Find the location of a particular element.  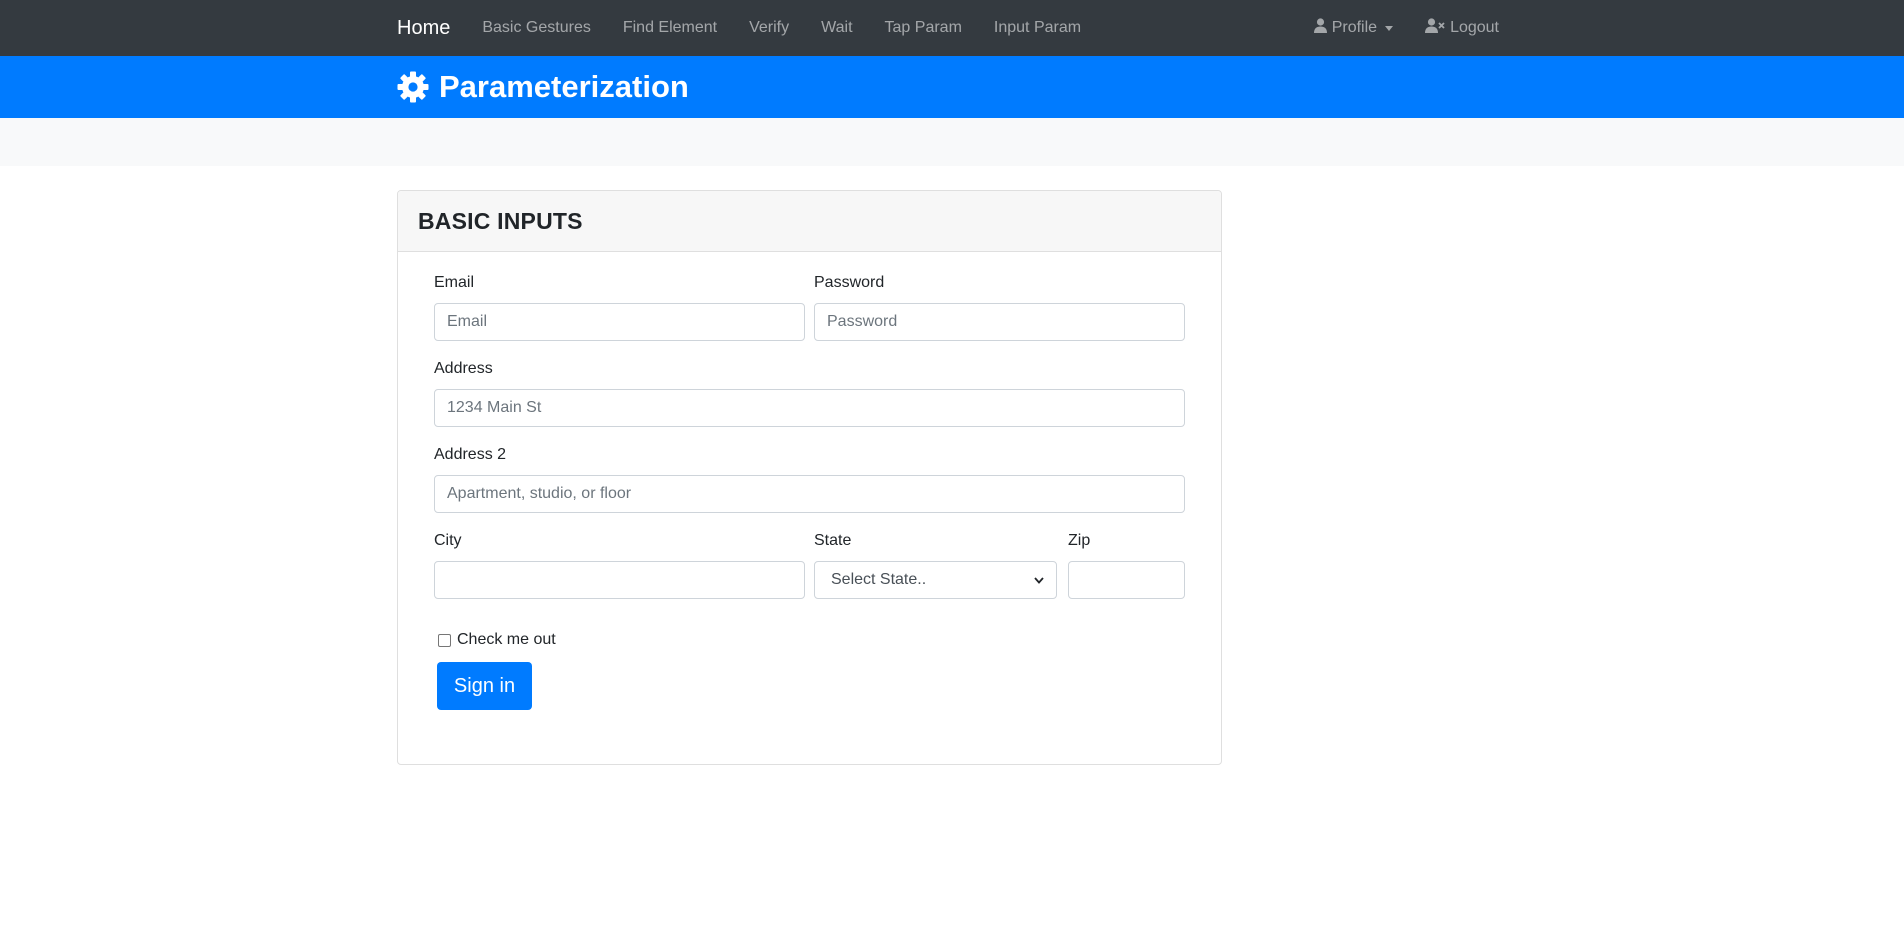

address-input is located at coordinates (809, 408).